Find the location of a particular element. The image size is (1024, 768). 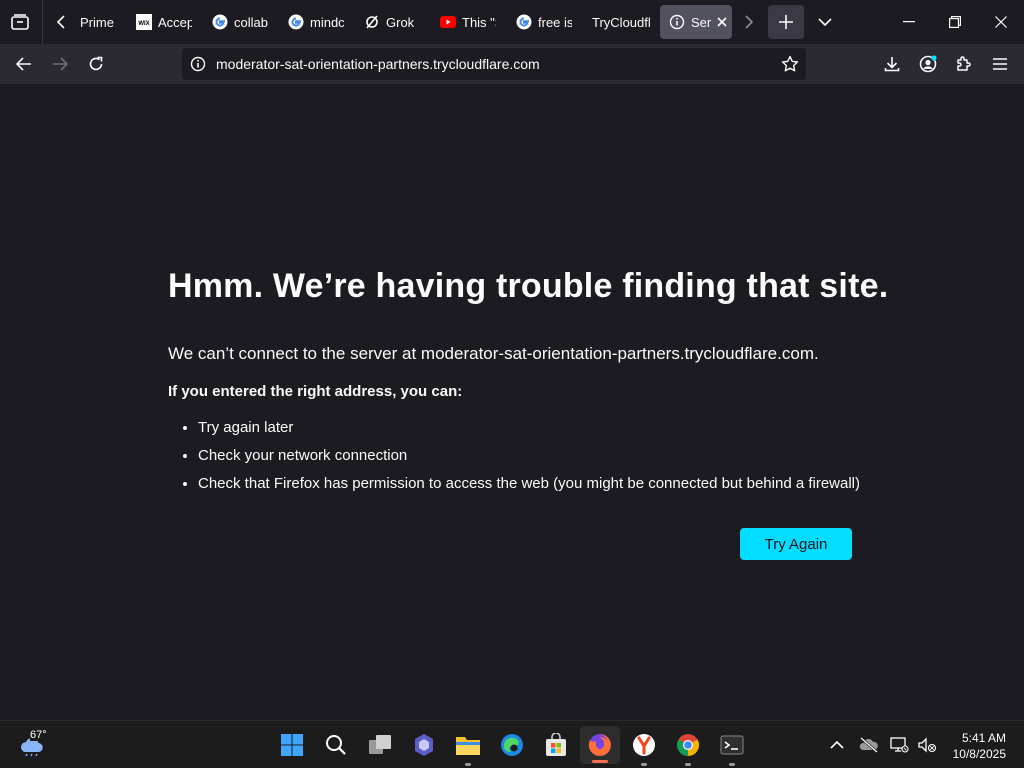

list-all-tabs-icon is located at coordinates (825, 22).